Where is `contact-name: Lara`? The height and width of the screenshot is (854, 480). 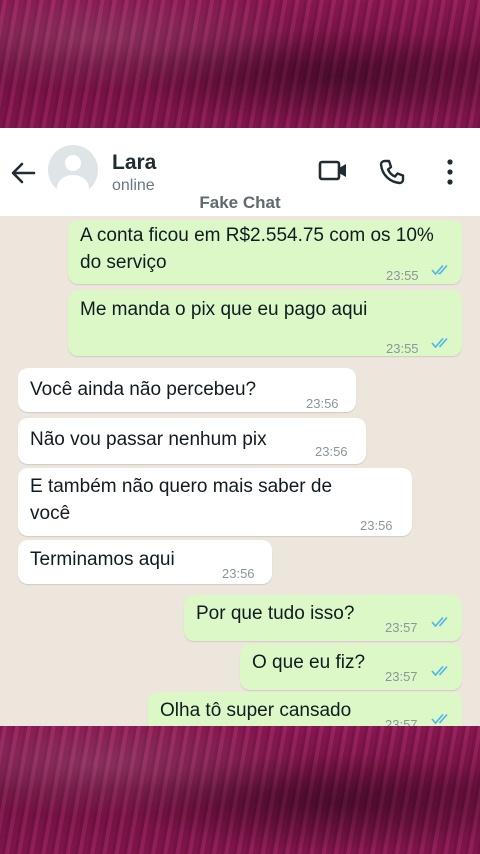 contact-name: Lara is located at coordinates (134, 163).